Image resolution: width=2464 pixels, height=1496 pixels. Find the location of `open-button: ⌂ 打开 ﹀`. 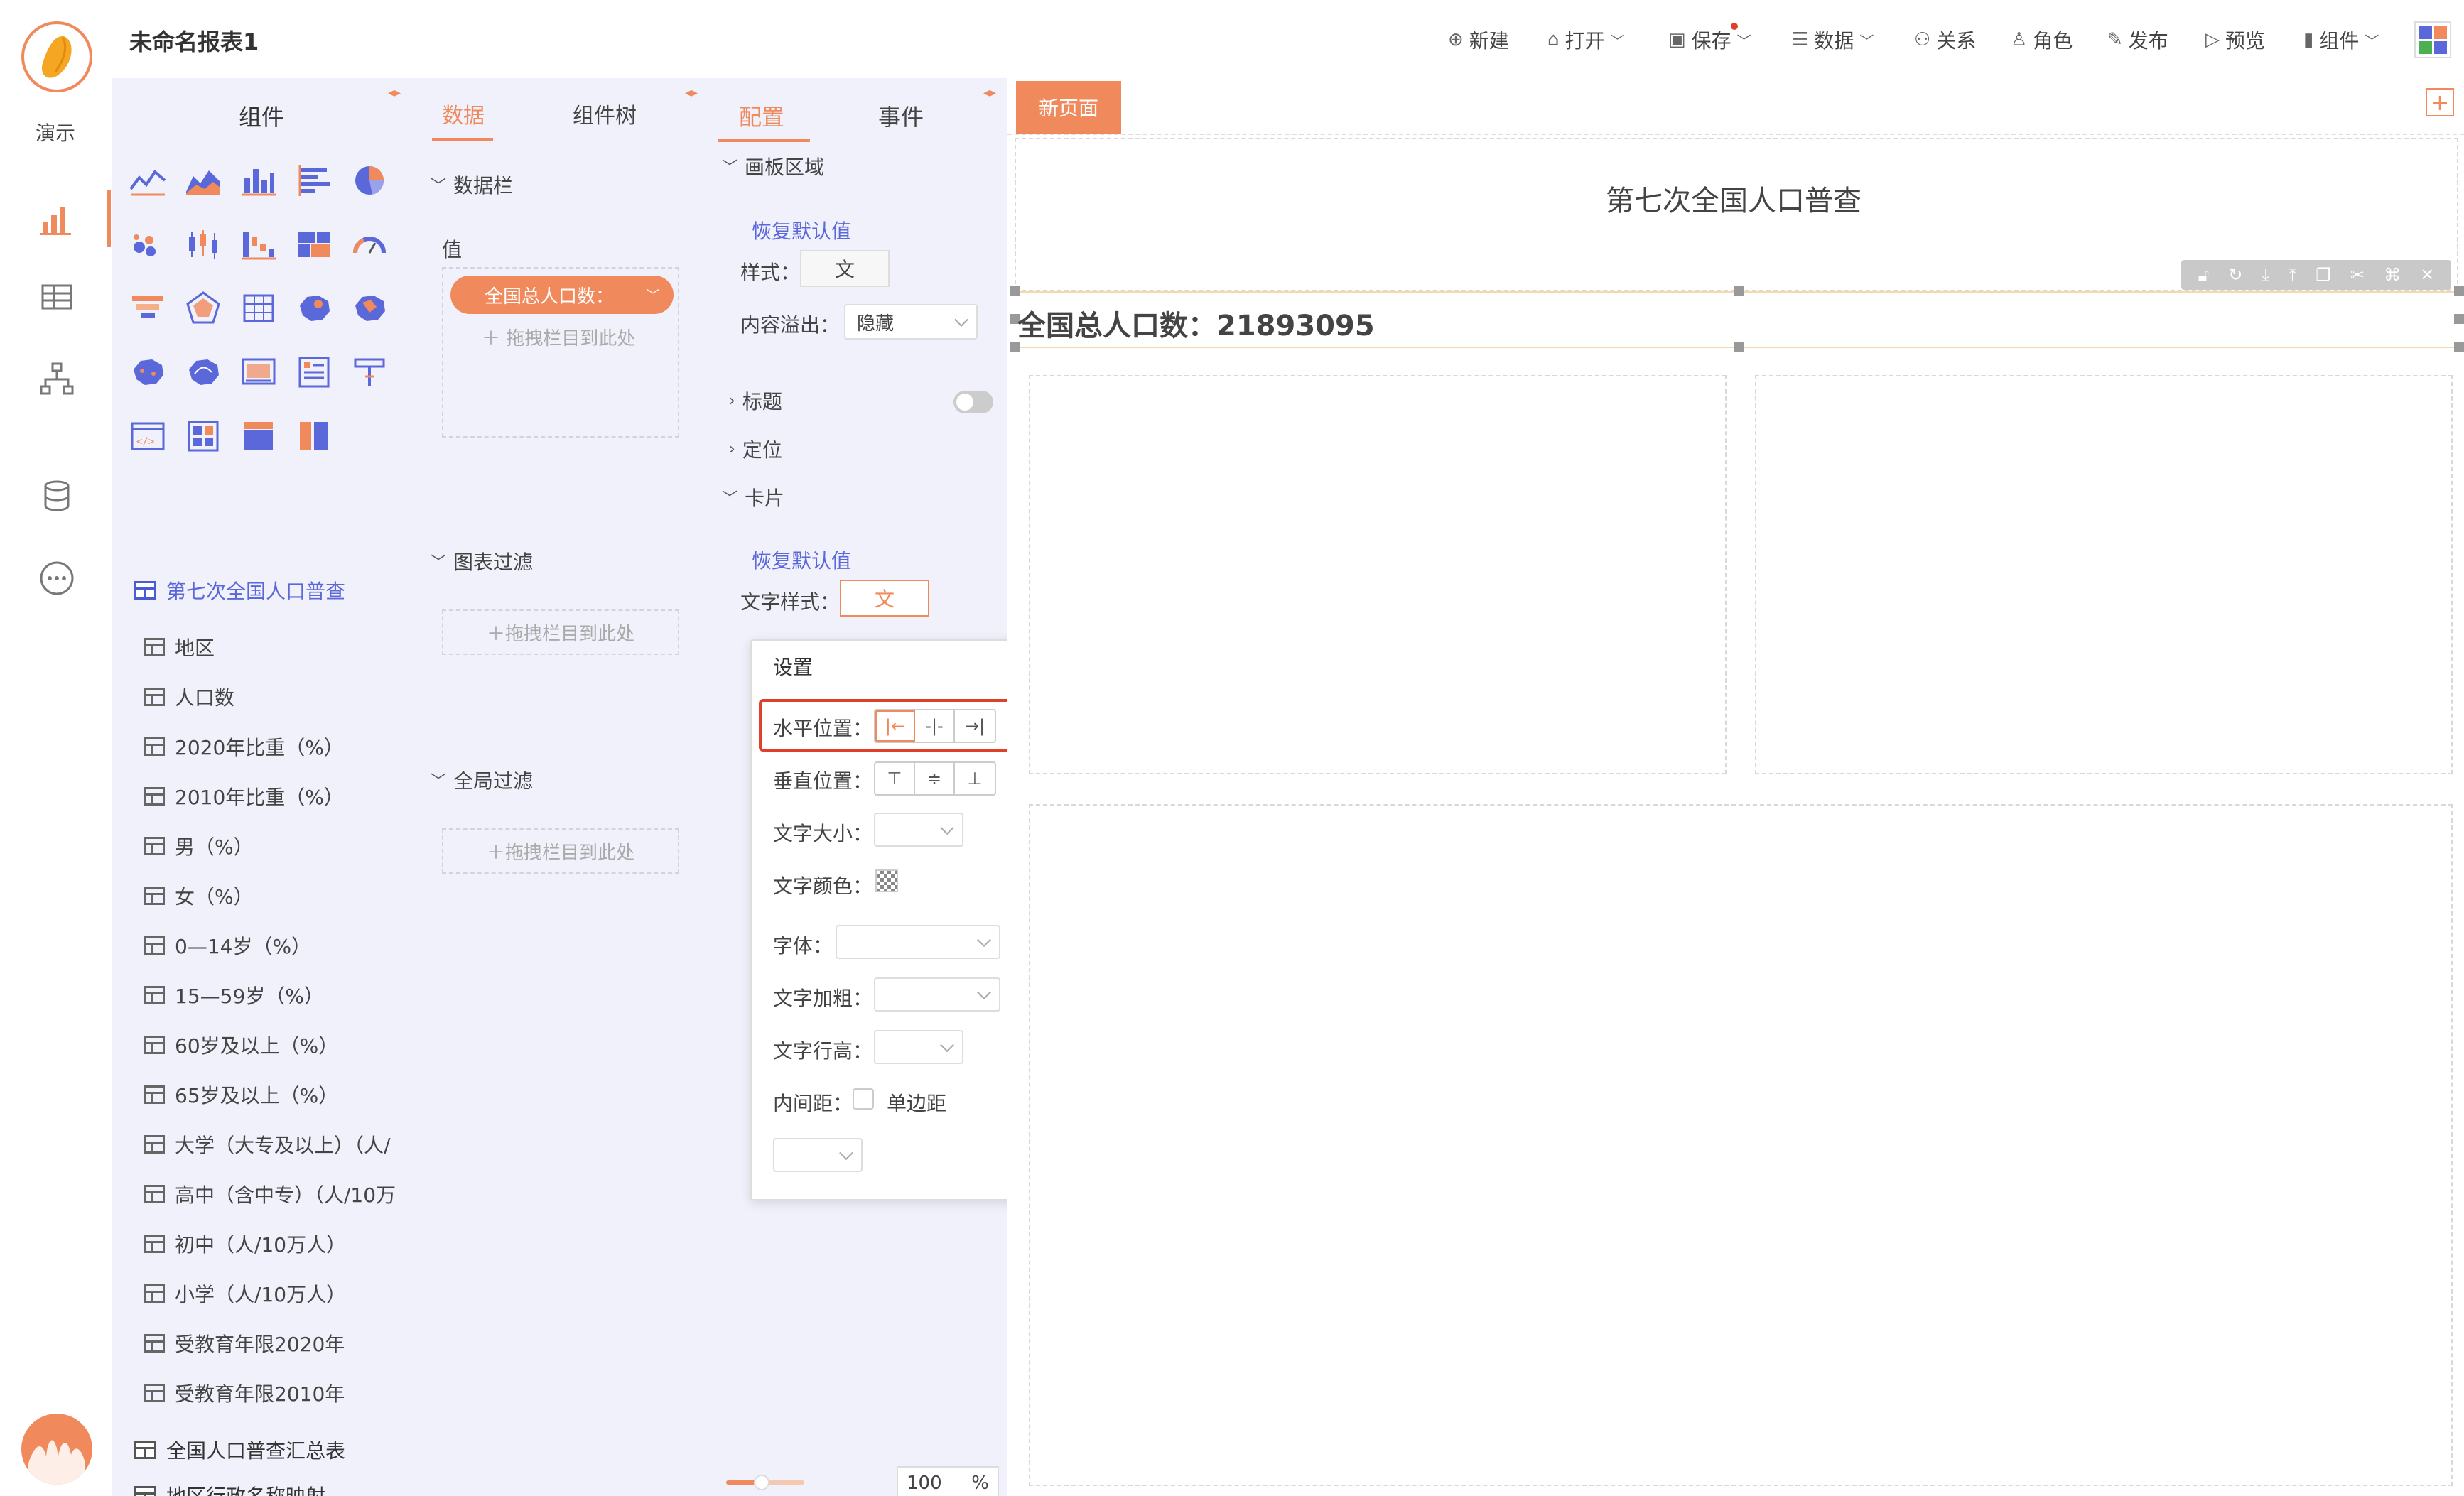

open-button: ⌂ 打开 ﹀ is located at coordinates (1586, 40).